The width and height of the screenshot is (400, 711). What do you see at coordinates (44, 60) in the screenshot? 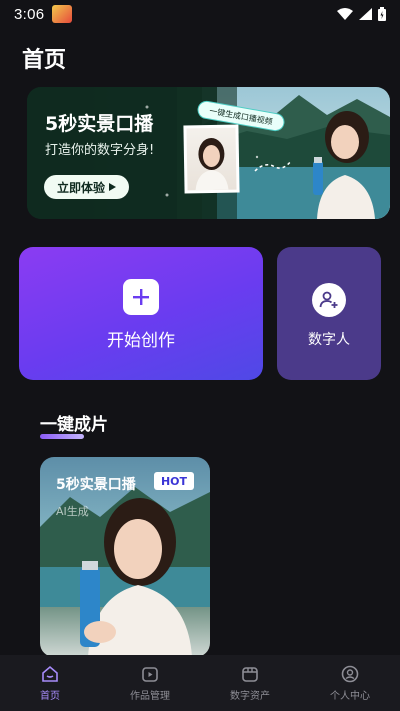
I see `page-title: 首页` at bounding box center [44, 60].